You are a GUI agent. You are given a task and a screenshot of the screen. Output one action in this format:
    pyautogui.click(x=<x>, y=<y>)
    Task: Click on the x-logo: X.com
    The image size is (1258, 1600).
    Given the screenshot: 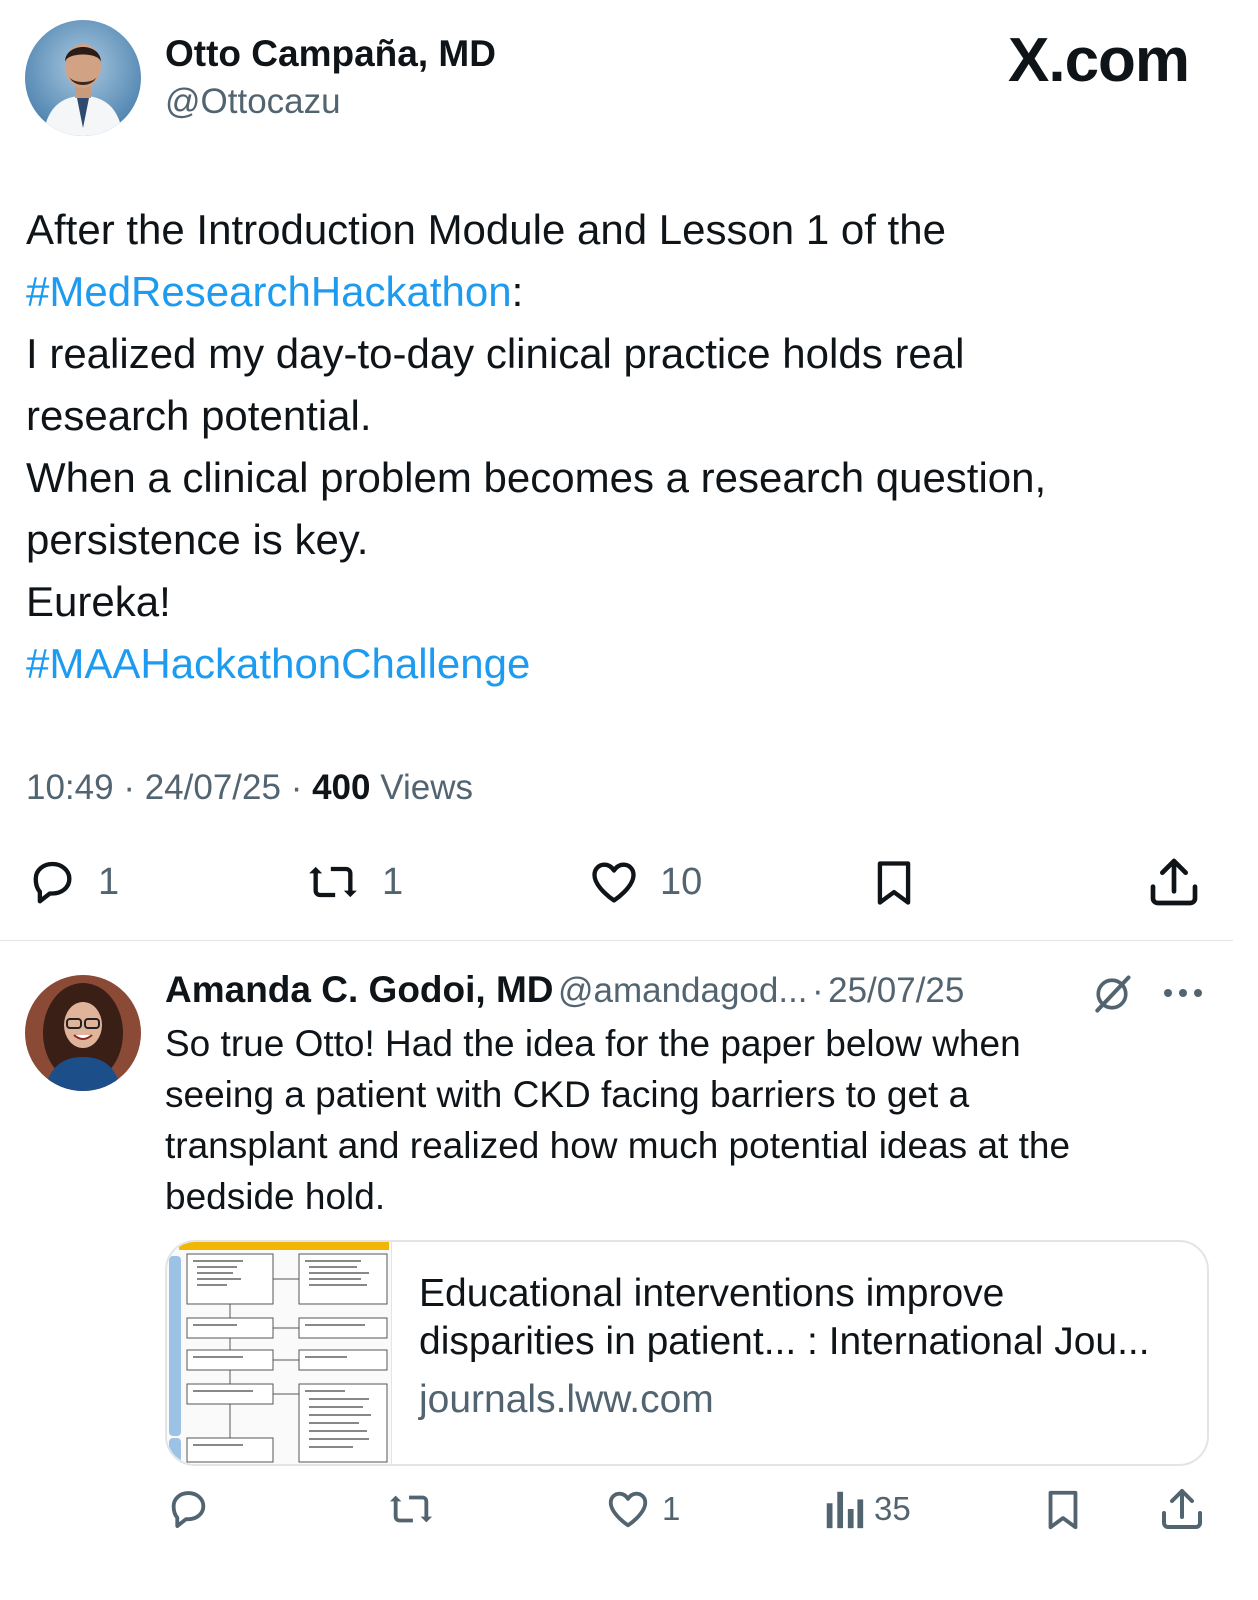 What is the action you would take?
    pyautogui.click(x=1099, y=60)
    